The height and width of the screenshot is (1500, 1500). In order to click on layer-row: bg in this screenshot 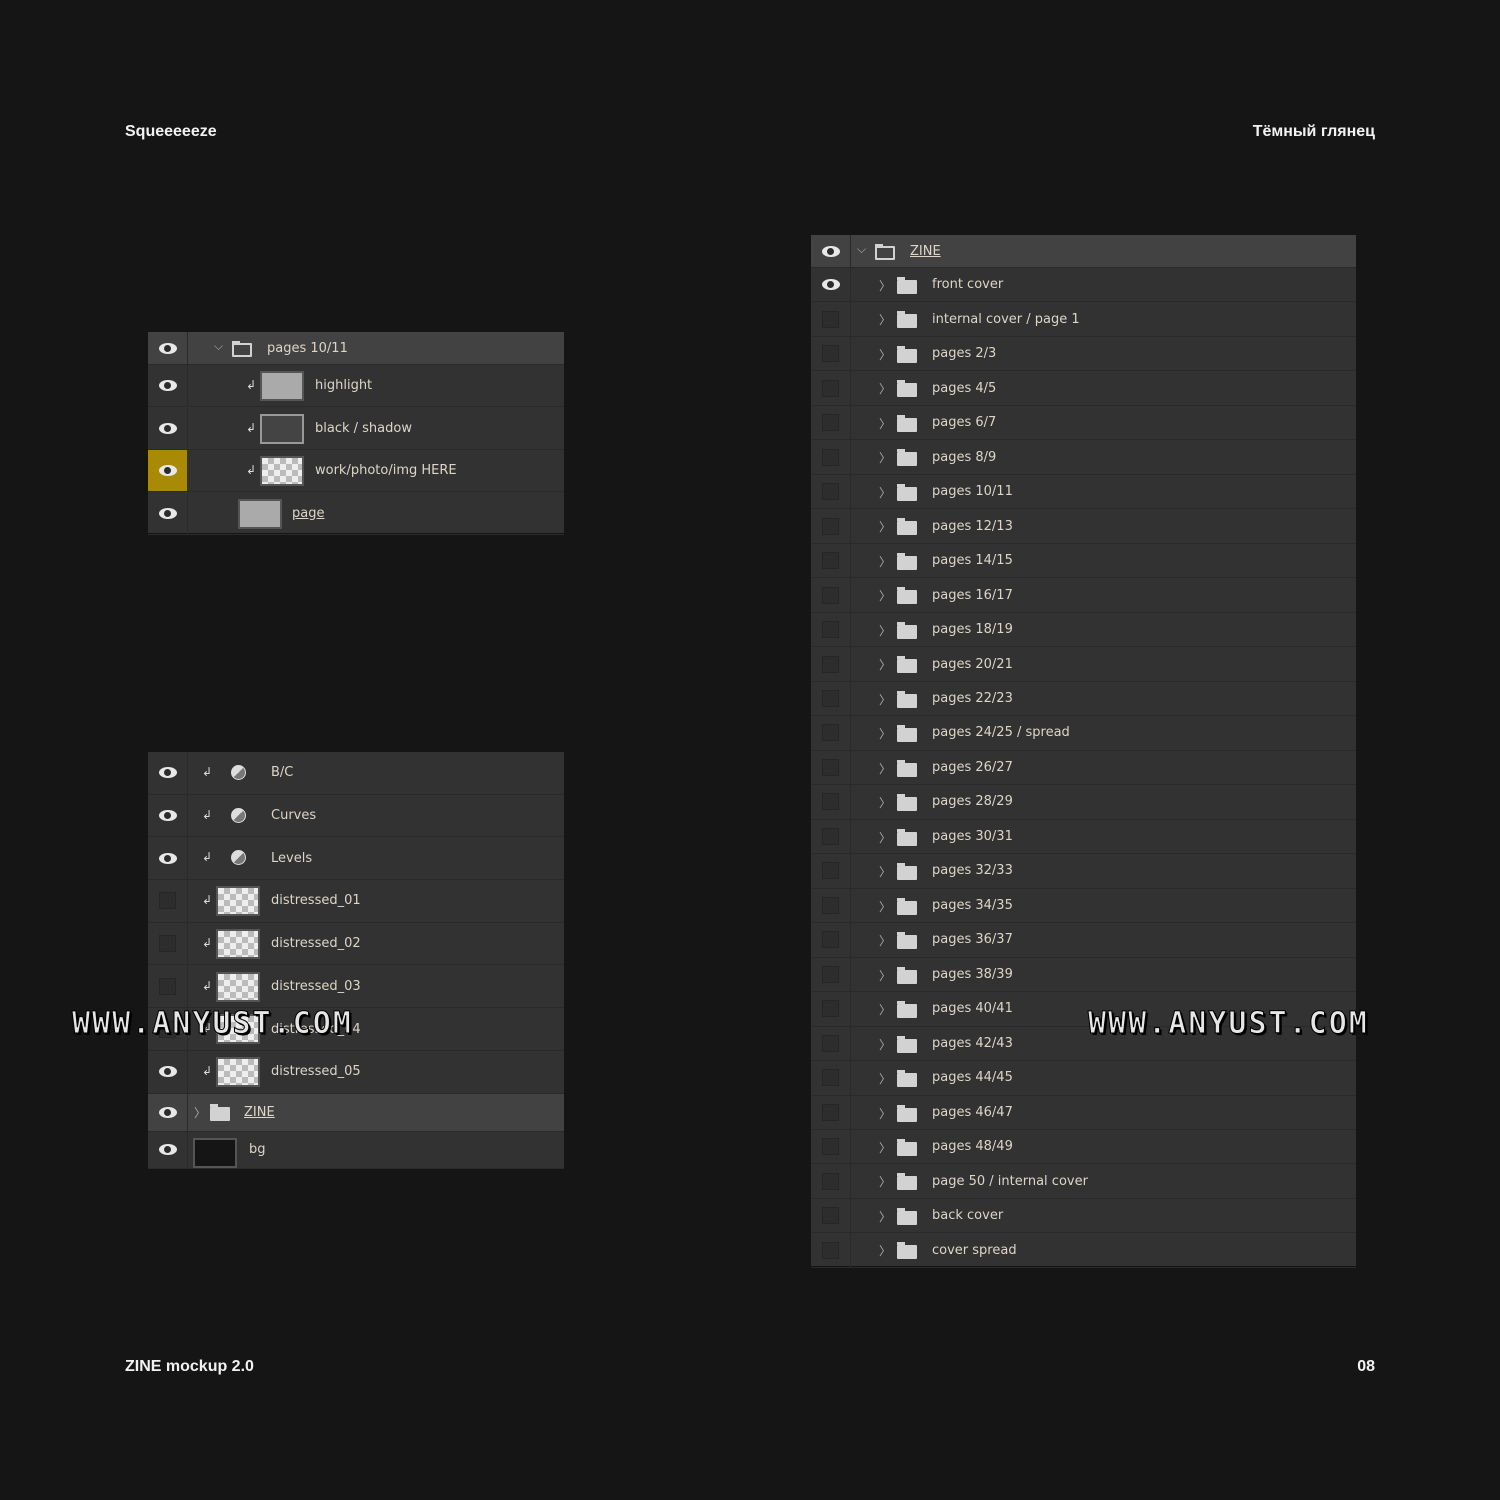, I will do `click(356, 1150)`.